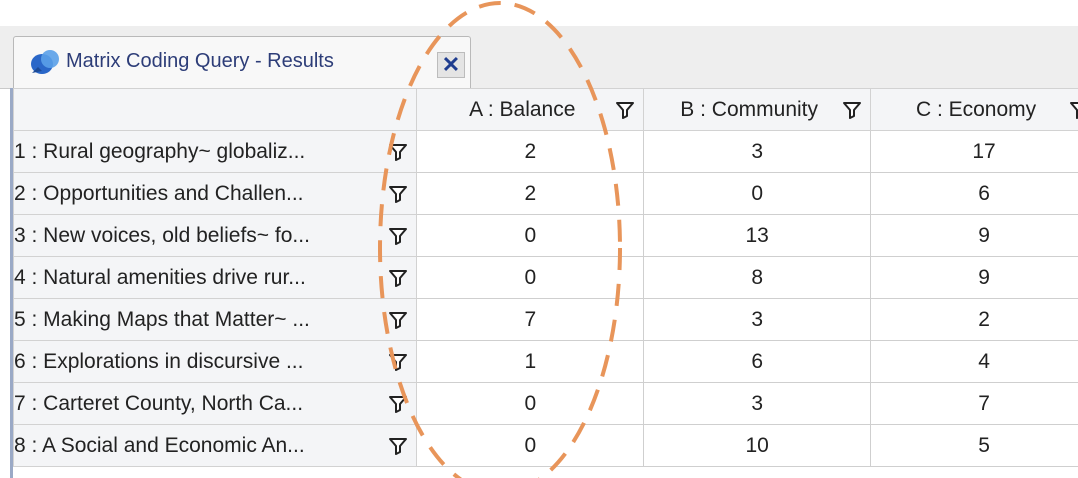 Image resolution: width=1078 pixels, height=478 pixels. I want to click on column-header-balance: A : Balance, so click(530, 109).